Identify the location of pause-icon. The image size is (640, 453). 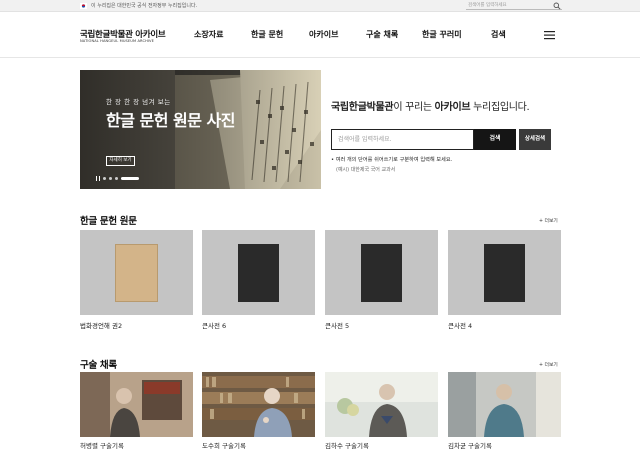
(98, 178).